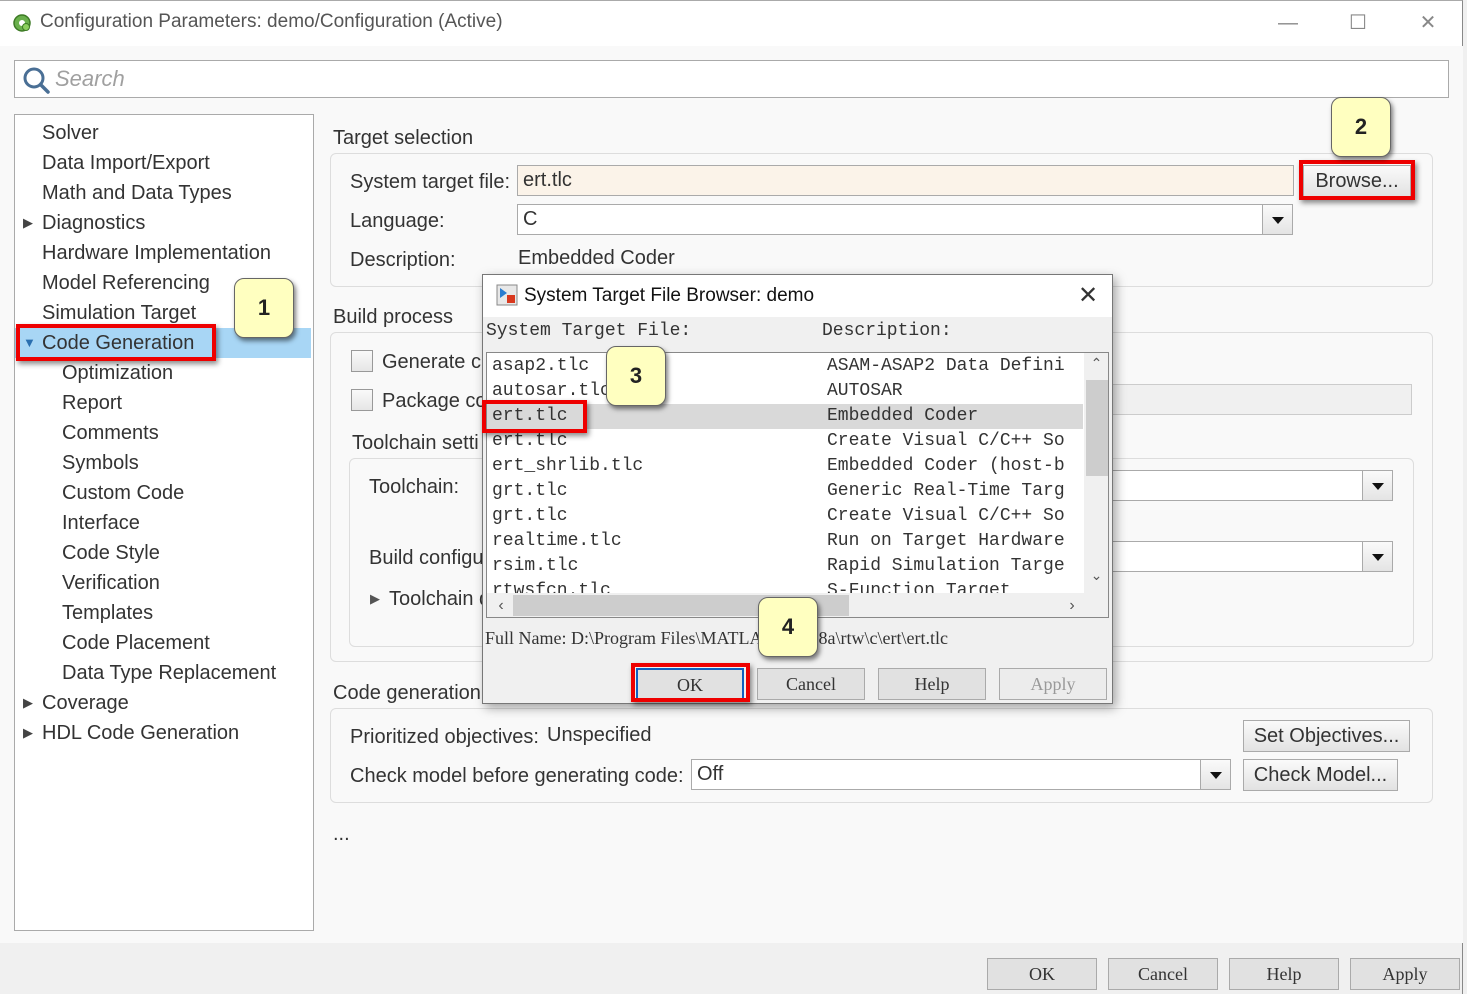 This screenshot has width=1467, height=994. I want to click on check-model-chevron-down-icon, so click(1215, 774).